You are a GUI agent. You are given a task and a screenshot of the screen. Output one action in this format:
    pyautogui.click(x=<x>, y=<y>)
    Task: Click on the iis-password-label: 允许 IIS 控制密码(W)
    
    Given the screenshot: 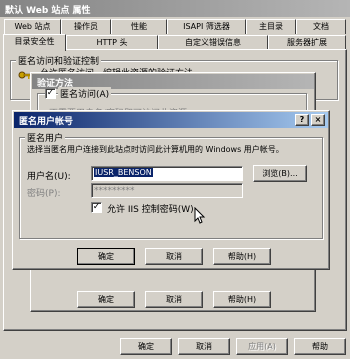 What is the action you would take?
    pyautogui.click(x=150, y=210)
    